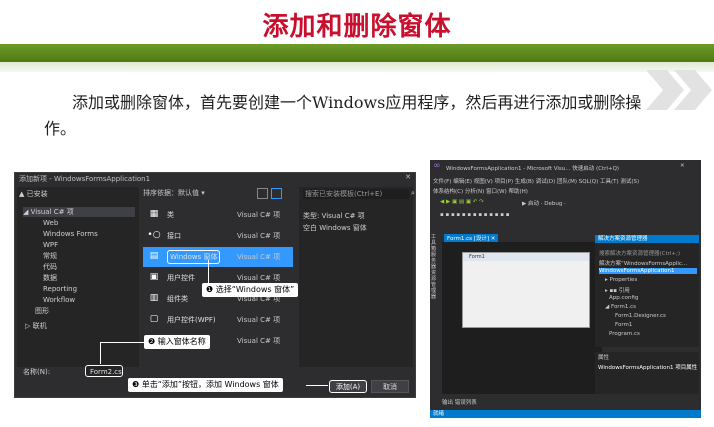 This screenshot has height=427, width=714. I want to click on callout-step-2: ❷ 输入窗体名称, so click(177, 342).